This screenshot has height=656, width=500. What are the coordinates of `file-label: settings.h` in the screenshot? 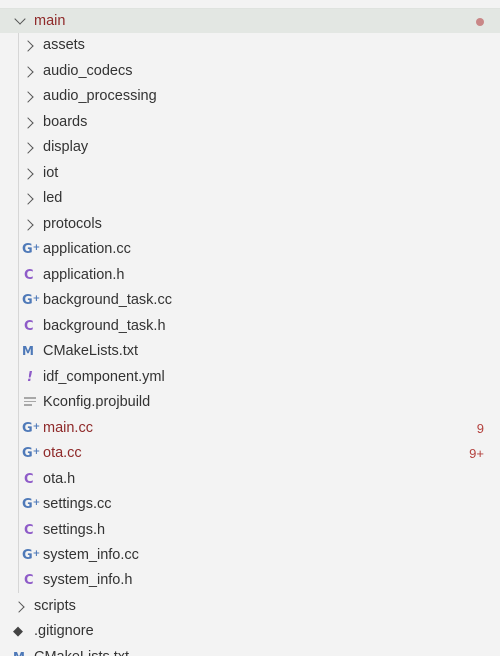 It's located at (74, 530).